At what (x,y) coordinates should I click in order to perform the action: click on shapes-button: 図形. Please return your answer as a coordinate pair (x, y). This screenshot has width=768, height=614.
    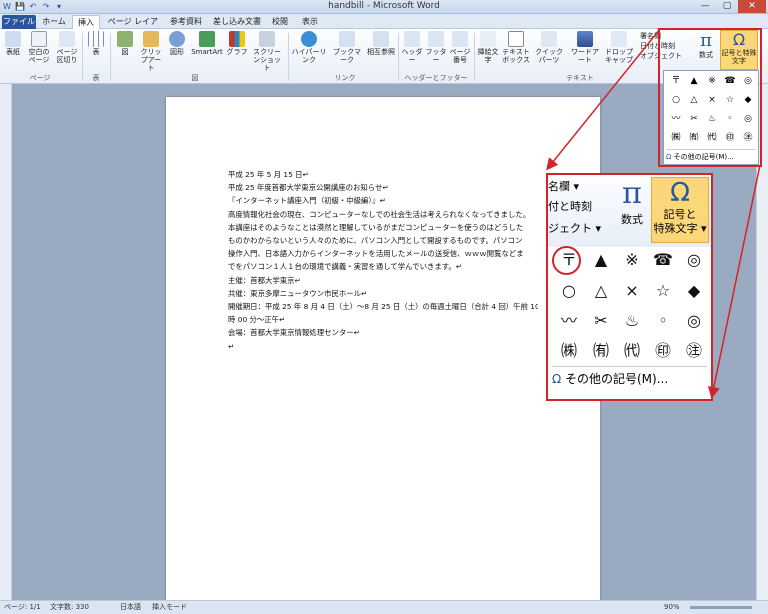
    Looking at the image, I should click on (177, 43).